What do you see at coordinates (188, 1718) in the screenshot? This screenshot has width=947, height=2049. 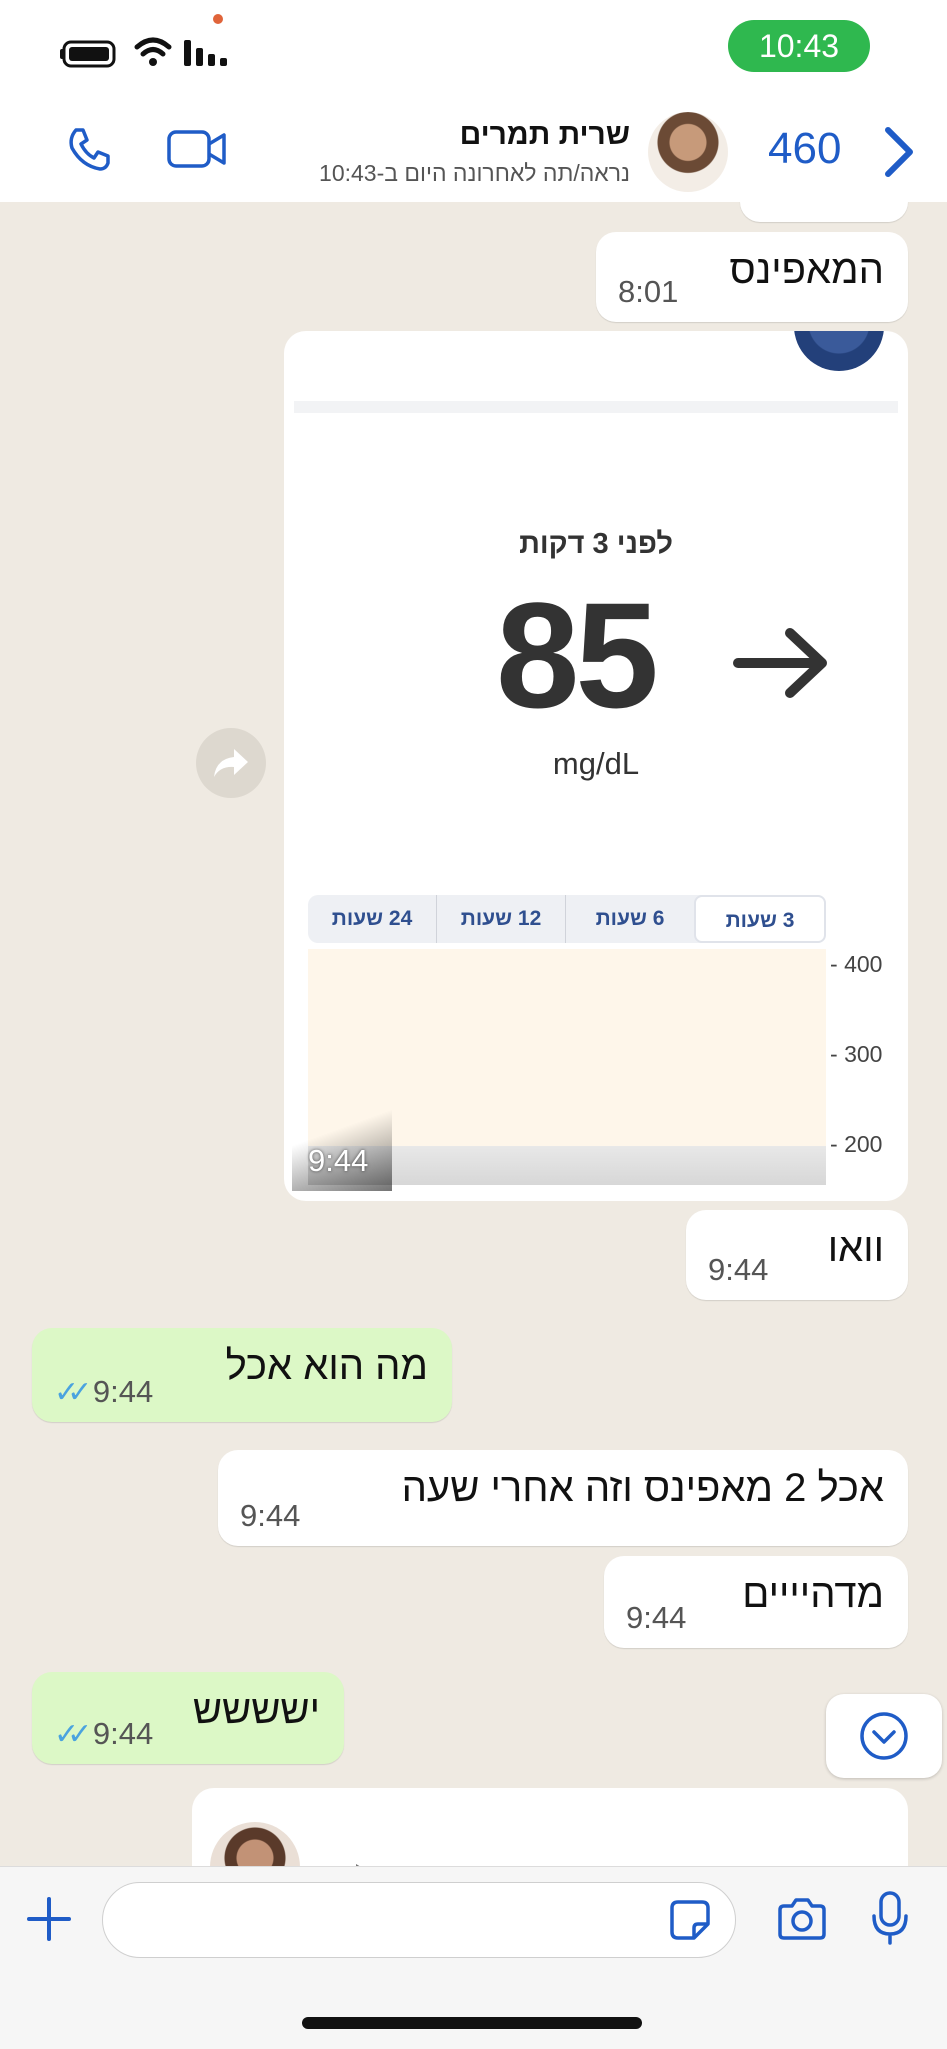 I see `message-bubble-outgoing: ישששש ✓✓ 9:44` at bounding box center [188, 1718].